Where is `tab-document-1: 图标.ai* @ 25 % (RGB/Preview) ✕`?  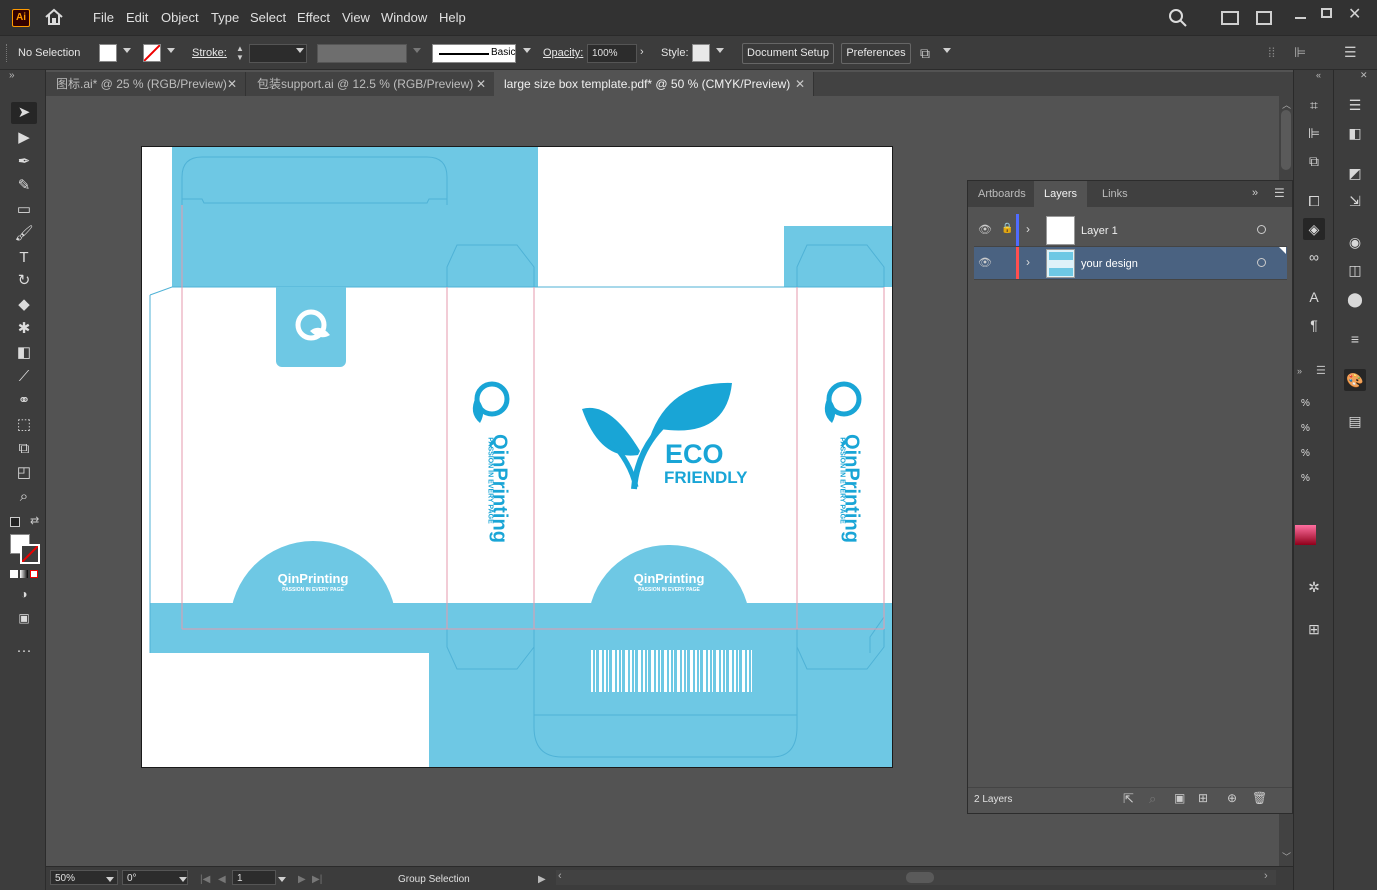 tab-document-1: 图标.ai* @ 25 % (RGB/Preview) ✕ is located at coordinates (146, 84).